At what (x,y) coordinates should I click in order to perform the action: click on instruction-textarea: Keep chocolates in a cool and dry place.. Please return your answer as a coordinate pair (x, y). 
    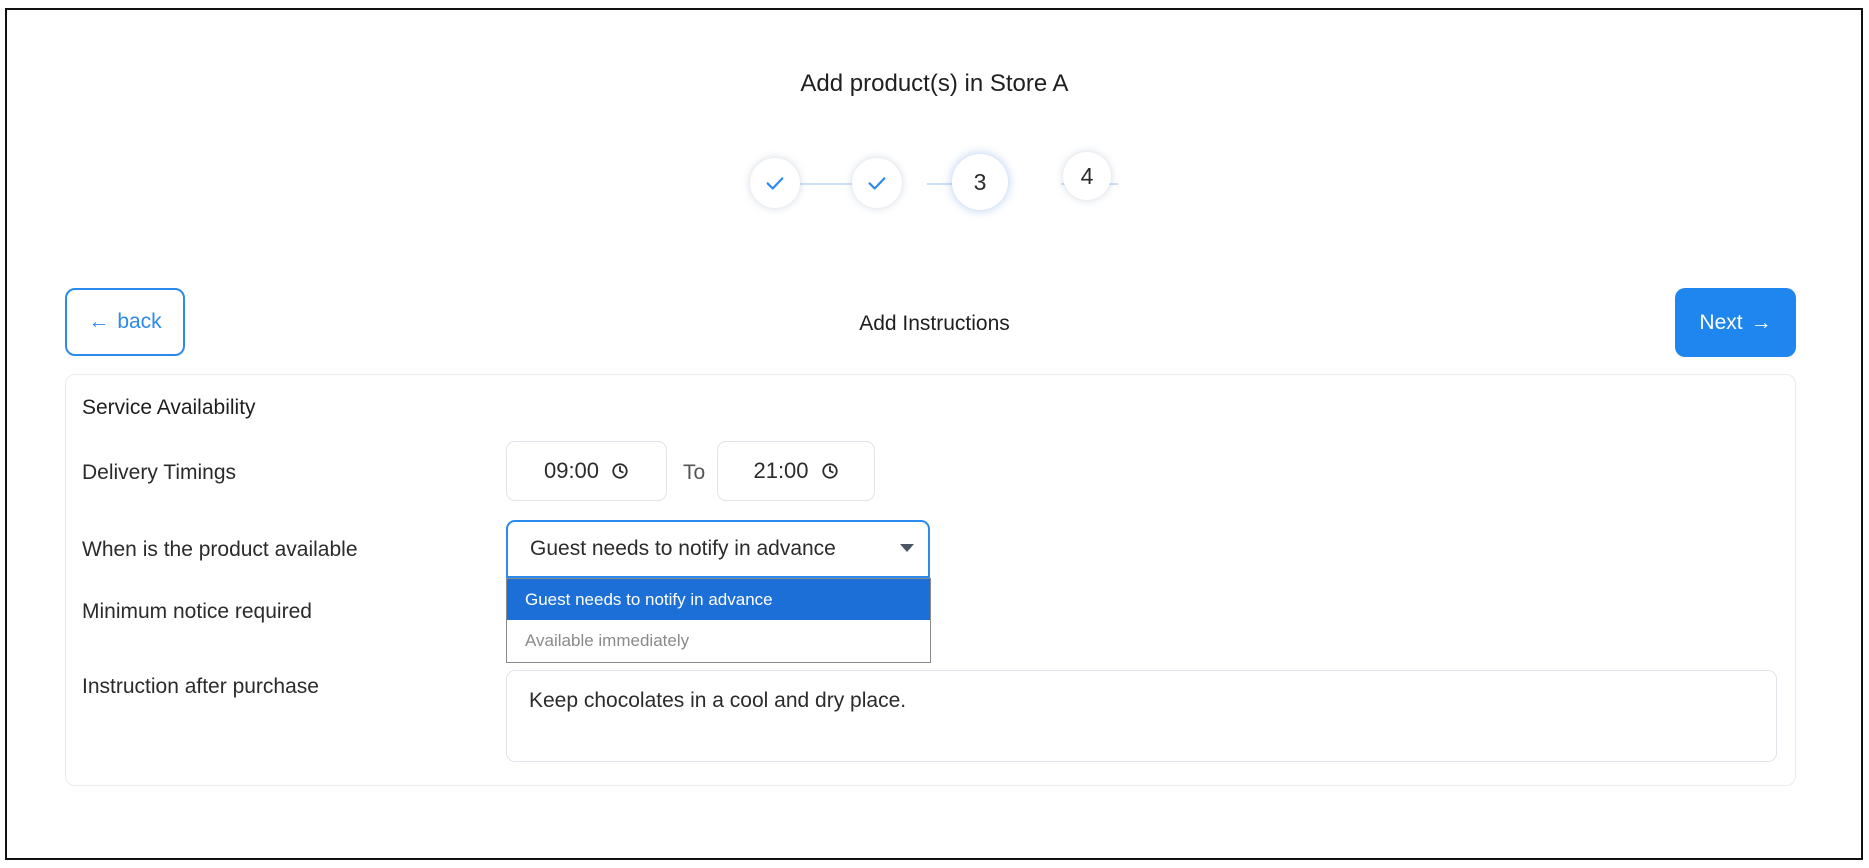
    Looking at the image, I should click on (1141, 716).